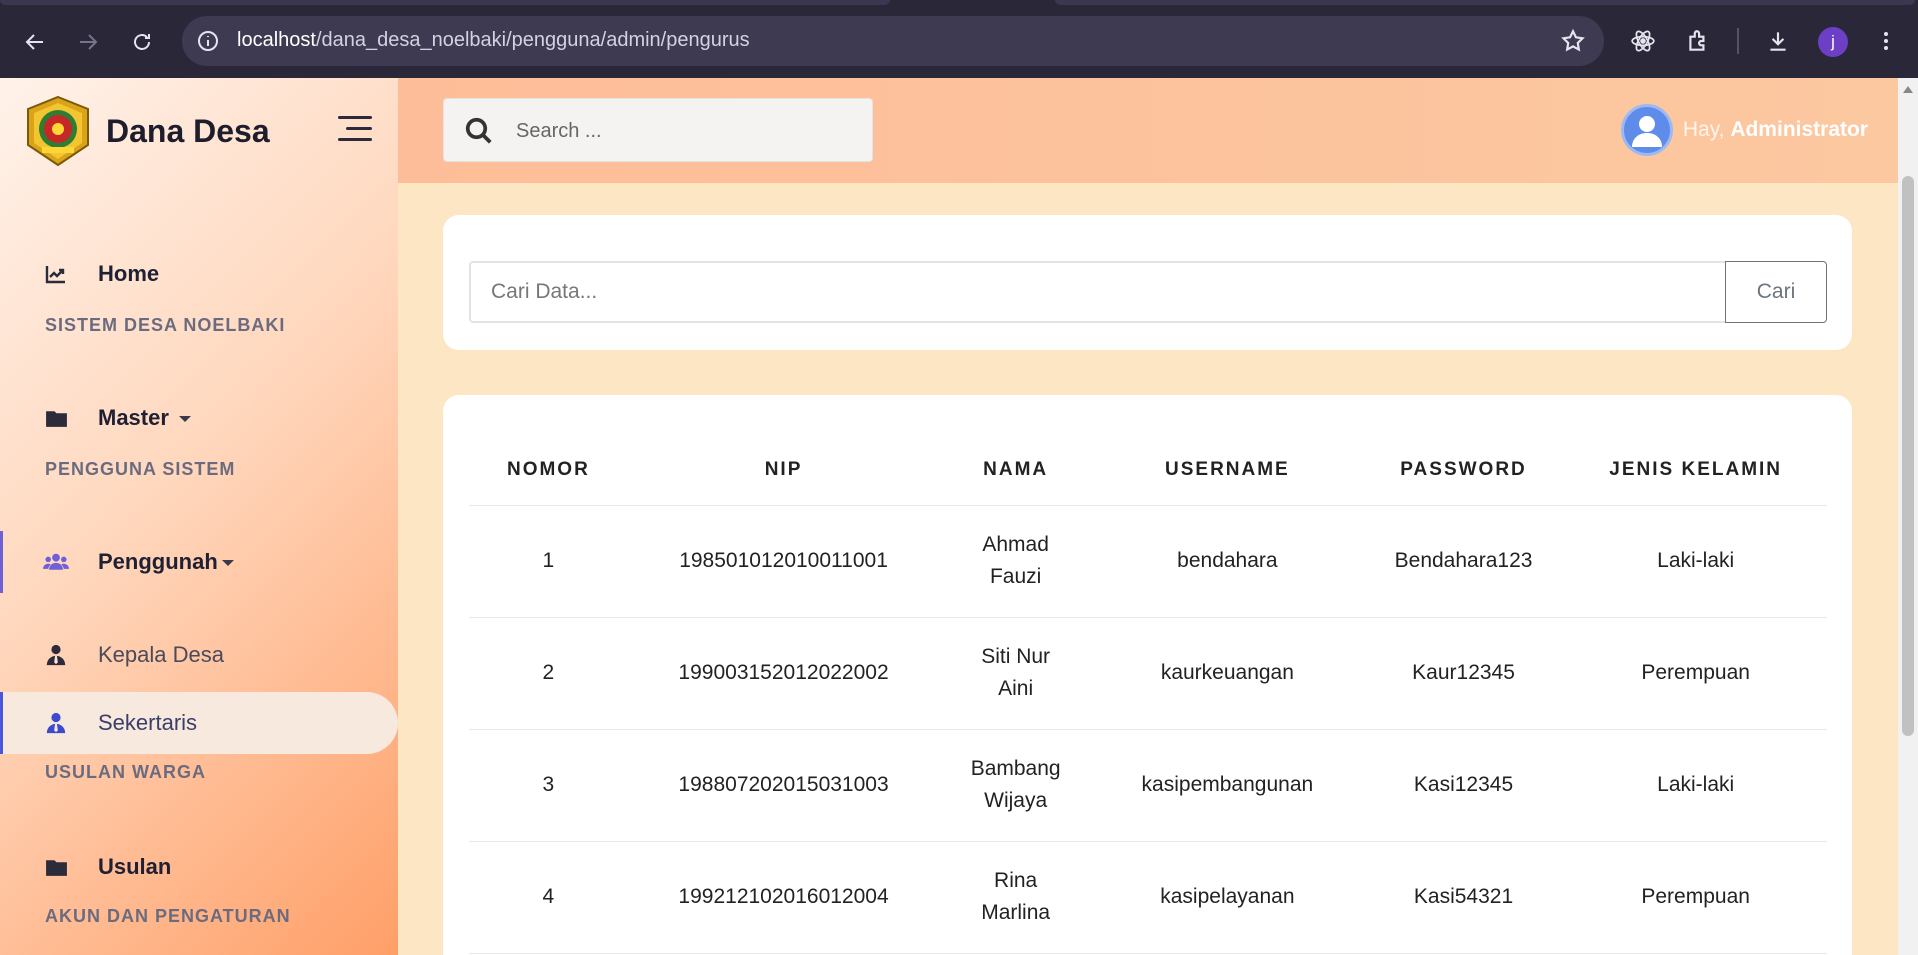 This screenshot has width=1918, height=955. Describe the element at coordinates (165, 325) in the screenshot. I see `section-sistem: SISTEM DESA NOELBAKI` at that location.